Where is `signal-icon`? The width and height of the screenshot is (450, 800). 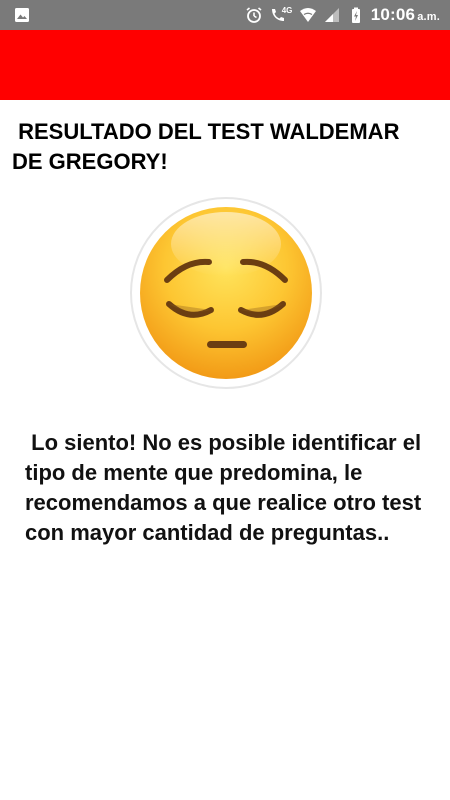
signal-icon is located at coordinates (331, 15).